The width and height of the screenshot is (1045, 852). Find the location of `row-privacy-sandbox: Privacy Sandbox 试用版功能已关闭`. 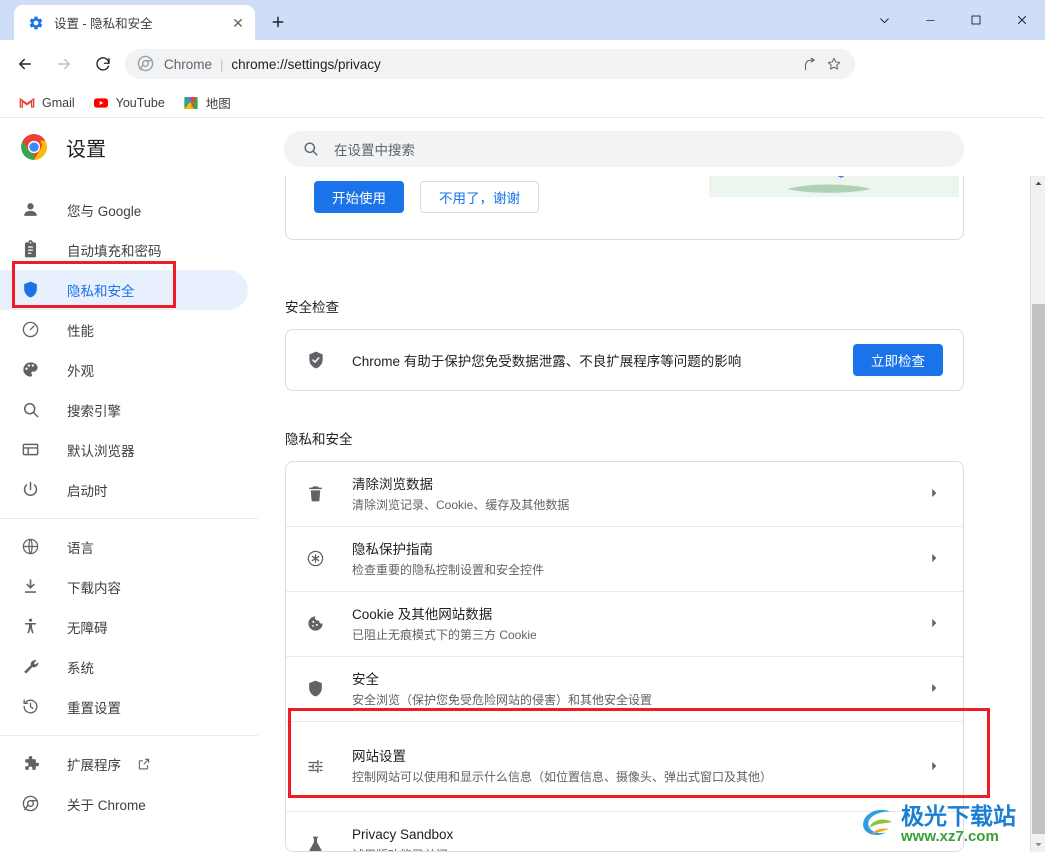

row-privacy-sandbox: Privacy Sandbox 试用版功能已关闭 is located at coordinates (624, 831).